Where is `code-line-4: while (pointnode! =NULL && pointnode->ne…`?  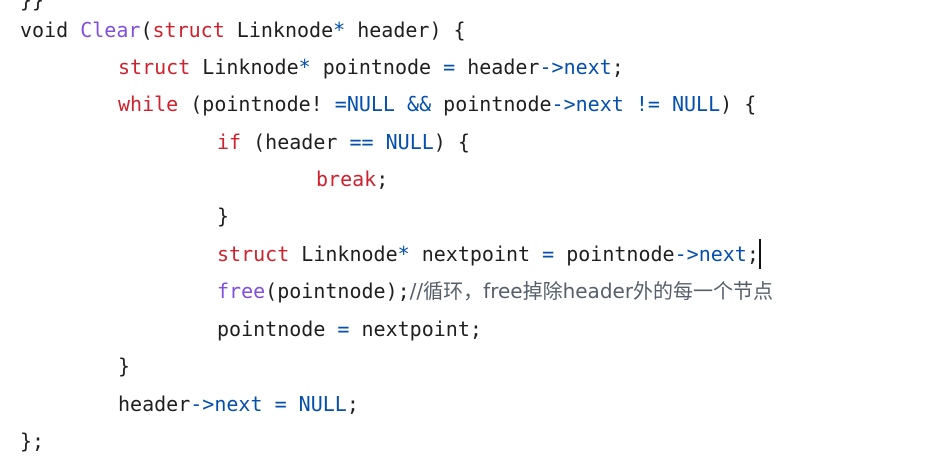 code-line-4: while (pointnode! =NULL && pointnode->ne… is located at coordinates (437, 104).